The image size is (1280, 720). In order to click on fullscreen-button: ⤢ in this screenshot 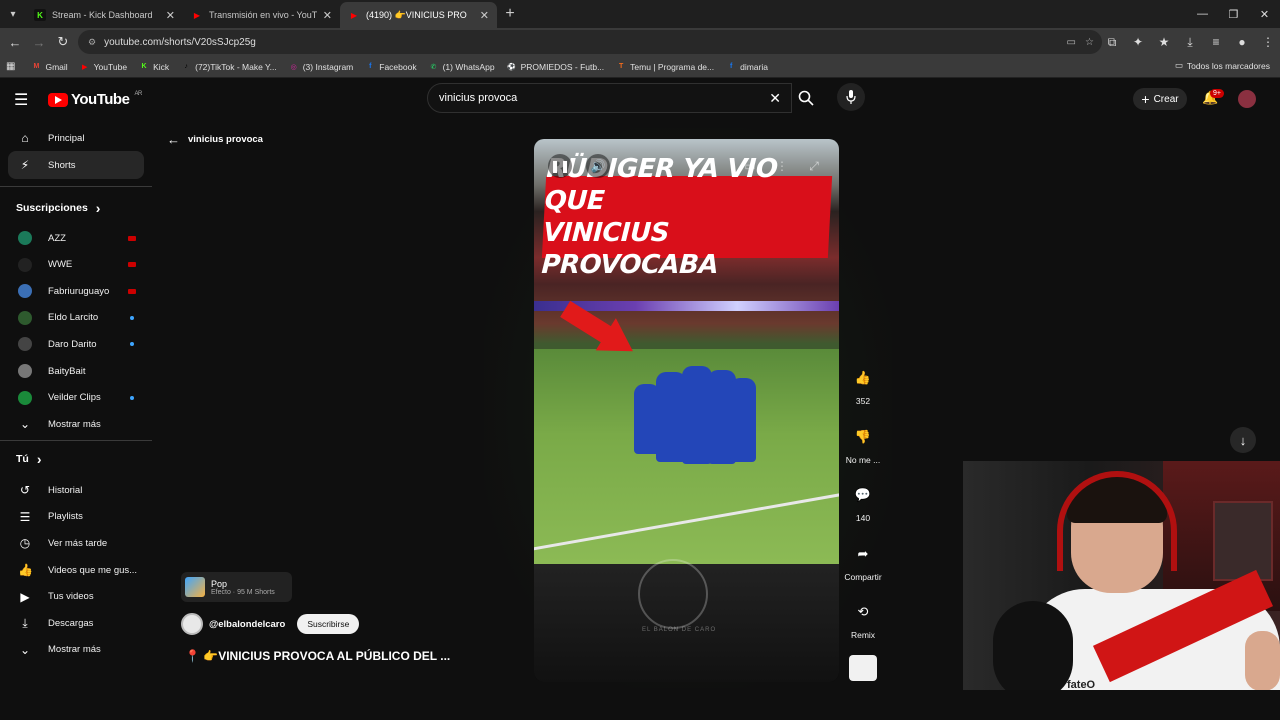, I will do `click(814, 166)`.